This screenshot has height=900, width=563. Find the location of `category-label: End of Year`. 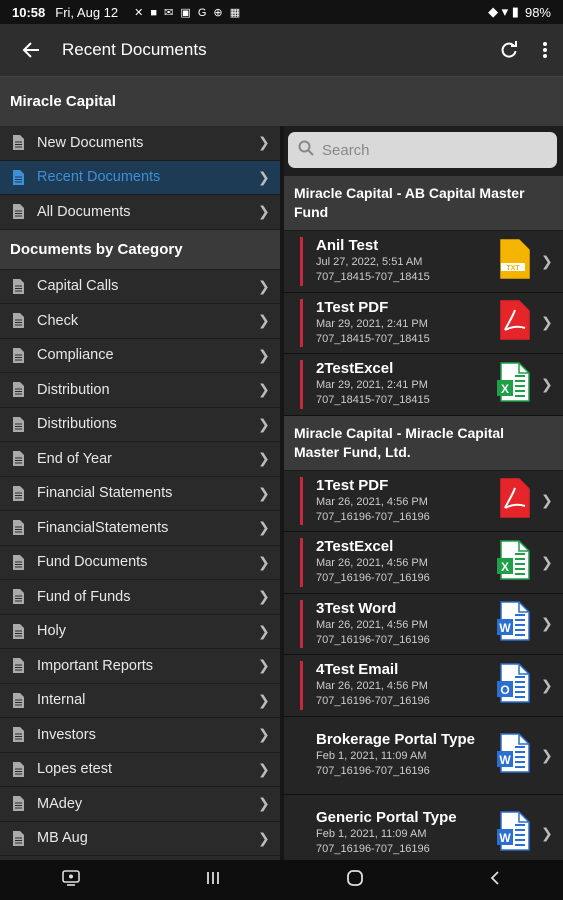

category-label: End of Year is located at coordinates (74, 458).